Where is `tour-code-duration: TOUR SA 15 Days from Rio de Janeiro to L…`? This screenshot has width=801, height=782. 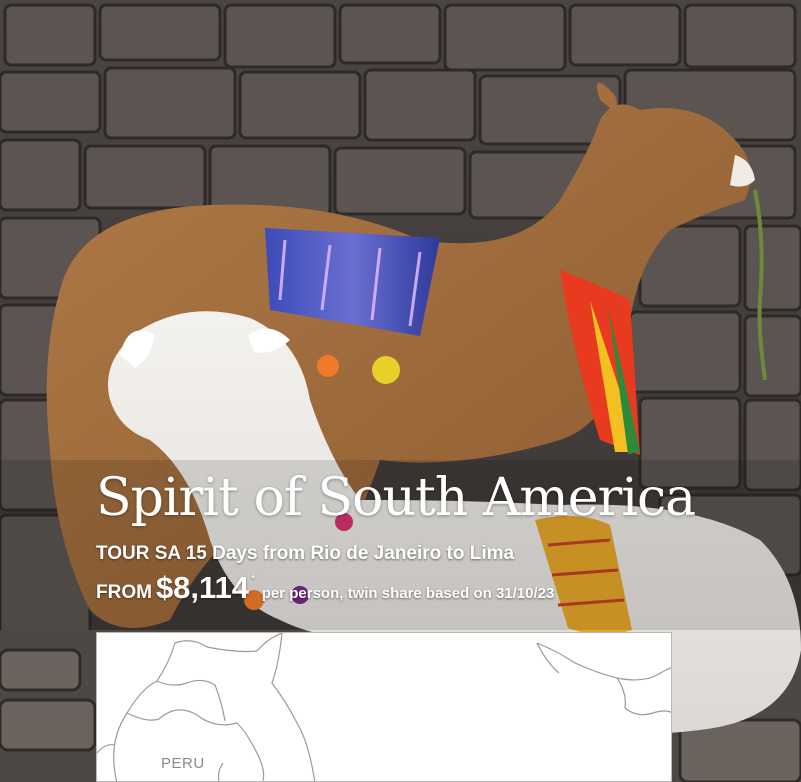 tour-code-duration: TOUR SA 15 Days from Rio de Janeiro to L… is located at coordinates (305, 553).